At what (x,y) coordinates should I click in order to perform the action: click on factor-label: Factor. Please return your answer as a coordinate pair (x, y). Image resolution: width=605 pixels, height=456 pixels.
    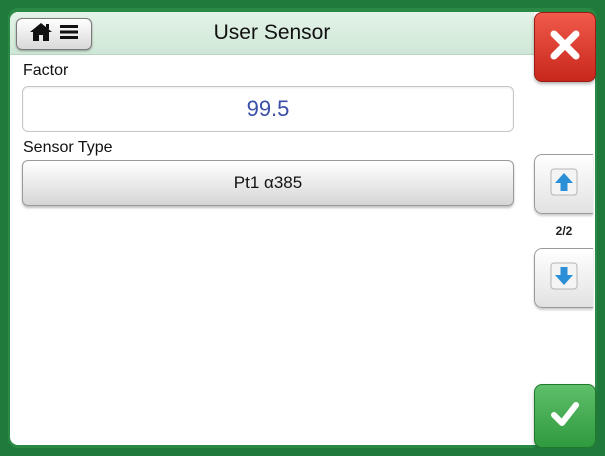
    Looking at the image, I should click on (46, 70).